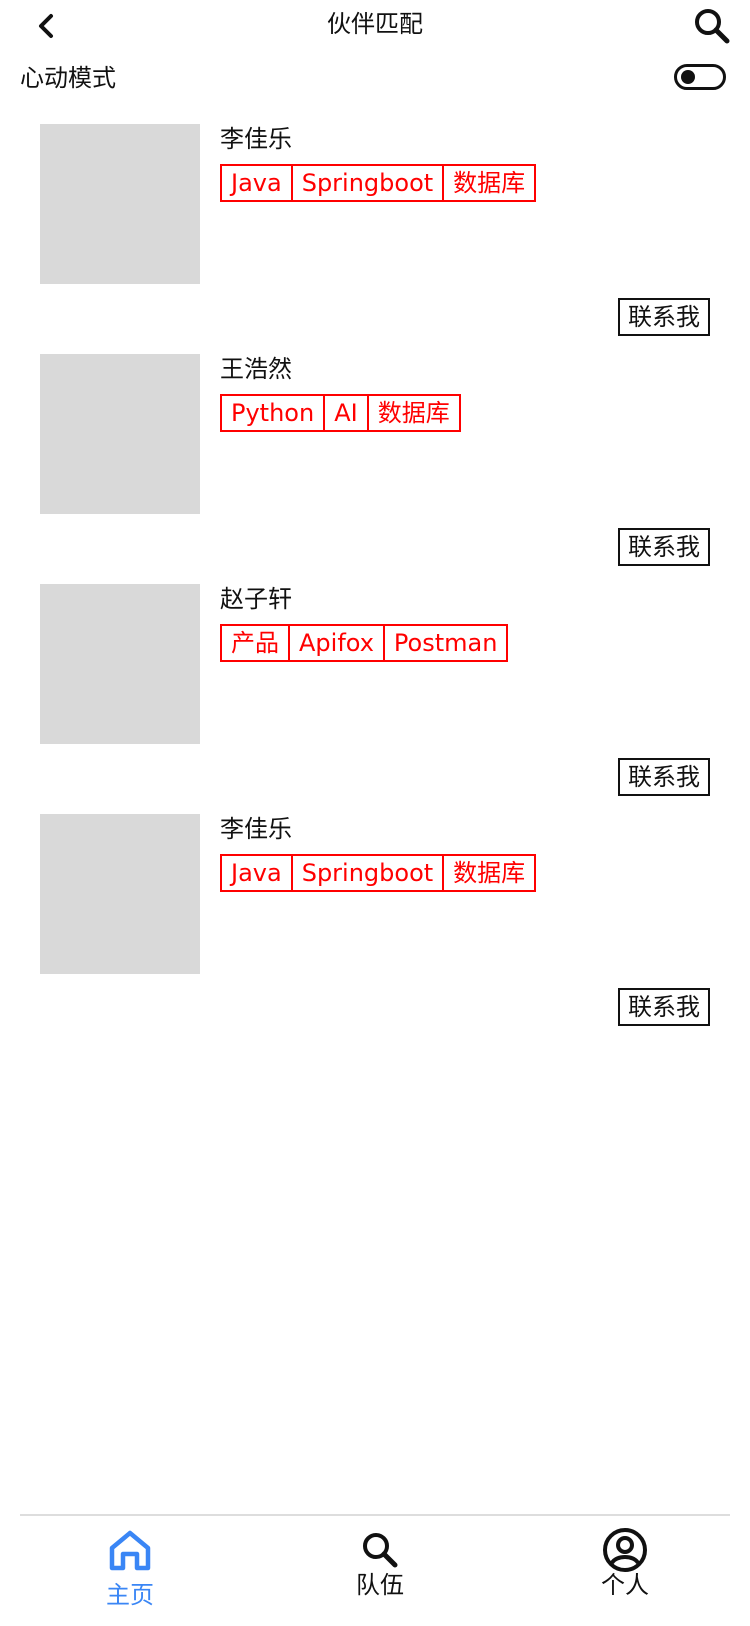  I want to click on nav-label-me: 个人, so click(625, 1585).